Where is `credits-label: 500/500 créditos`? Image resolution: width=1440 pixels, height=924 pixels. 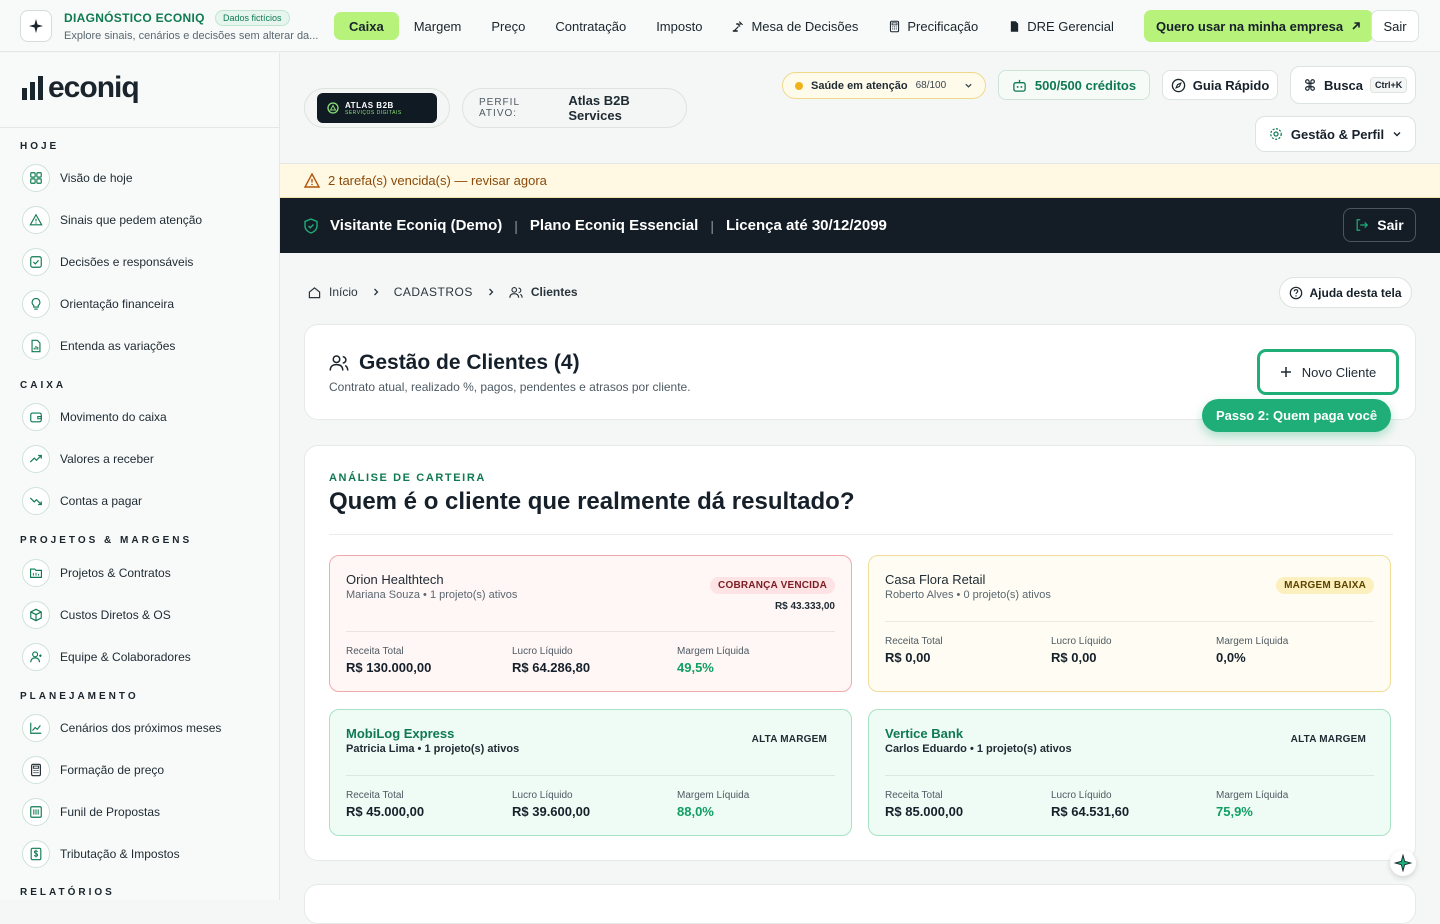 credits-label: 500/500 créditos is located at coordinates (1085, 85).